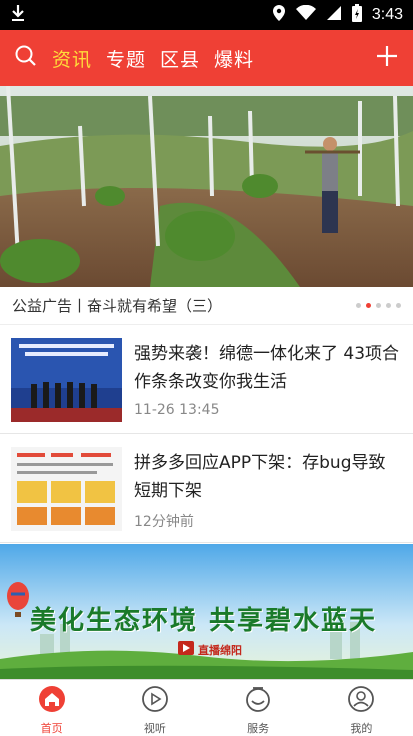 This screenshot has width=413, height=736. Describe the element at coordinates (361, 728) in the screenshot. I see `nav-label: 我的` at that location.